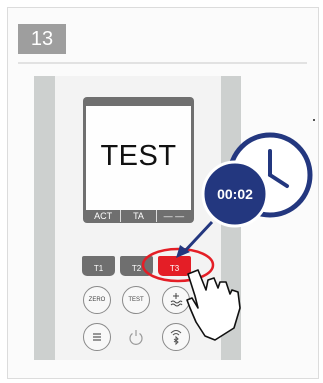 The height and width of the screenshot is (383, 323). I want to click on pointer-arrow, so click(198, 237).